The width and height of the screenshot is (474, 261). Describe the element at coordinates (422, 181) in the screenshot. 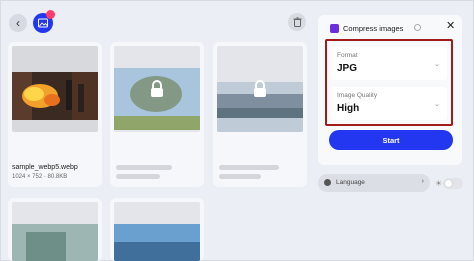

I see `chevron-right-icon: ›` at that location.